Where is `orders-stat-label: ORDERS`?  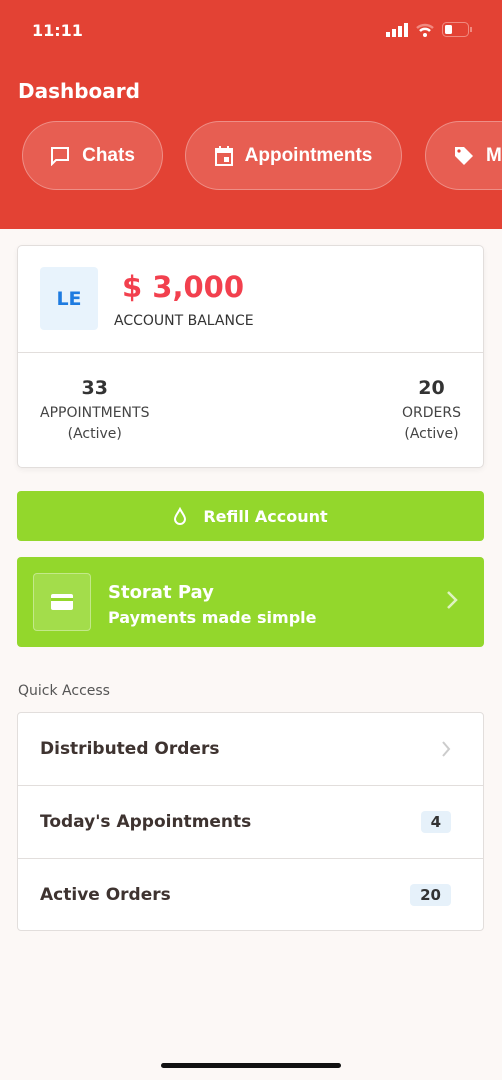 orders-stat-label: ORDERS is located at coordinates (431, 413).